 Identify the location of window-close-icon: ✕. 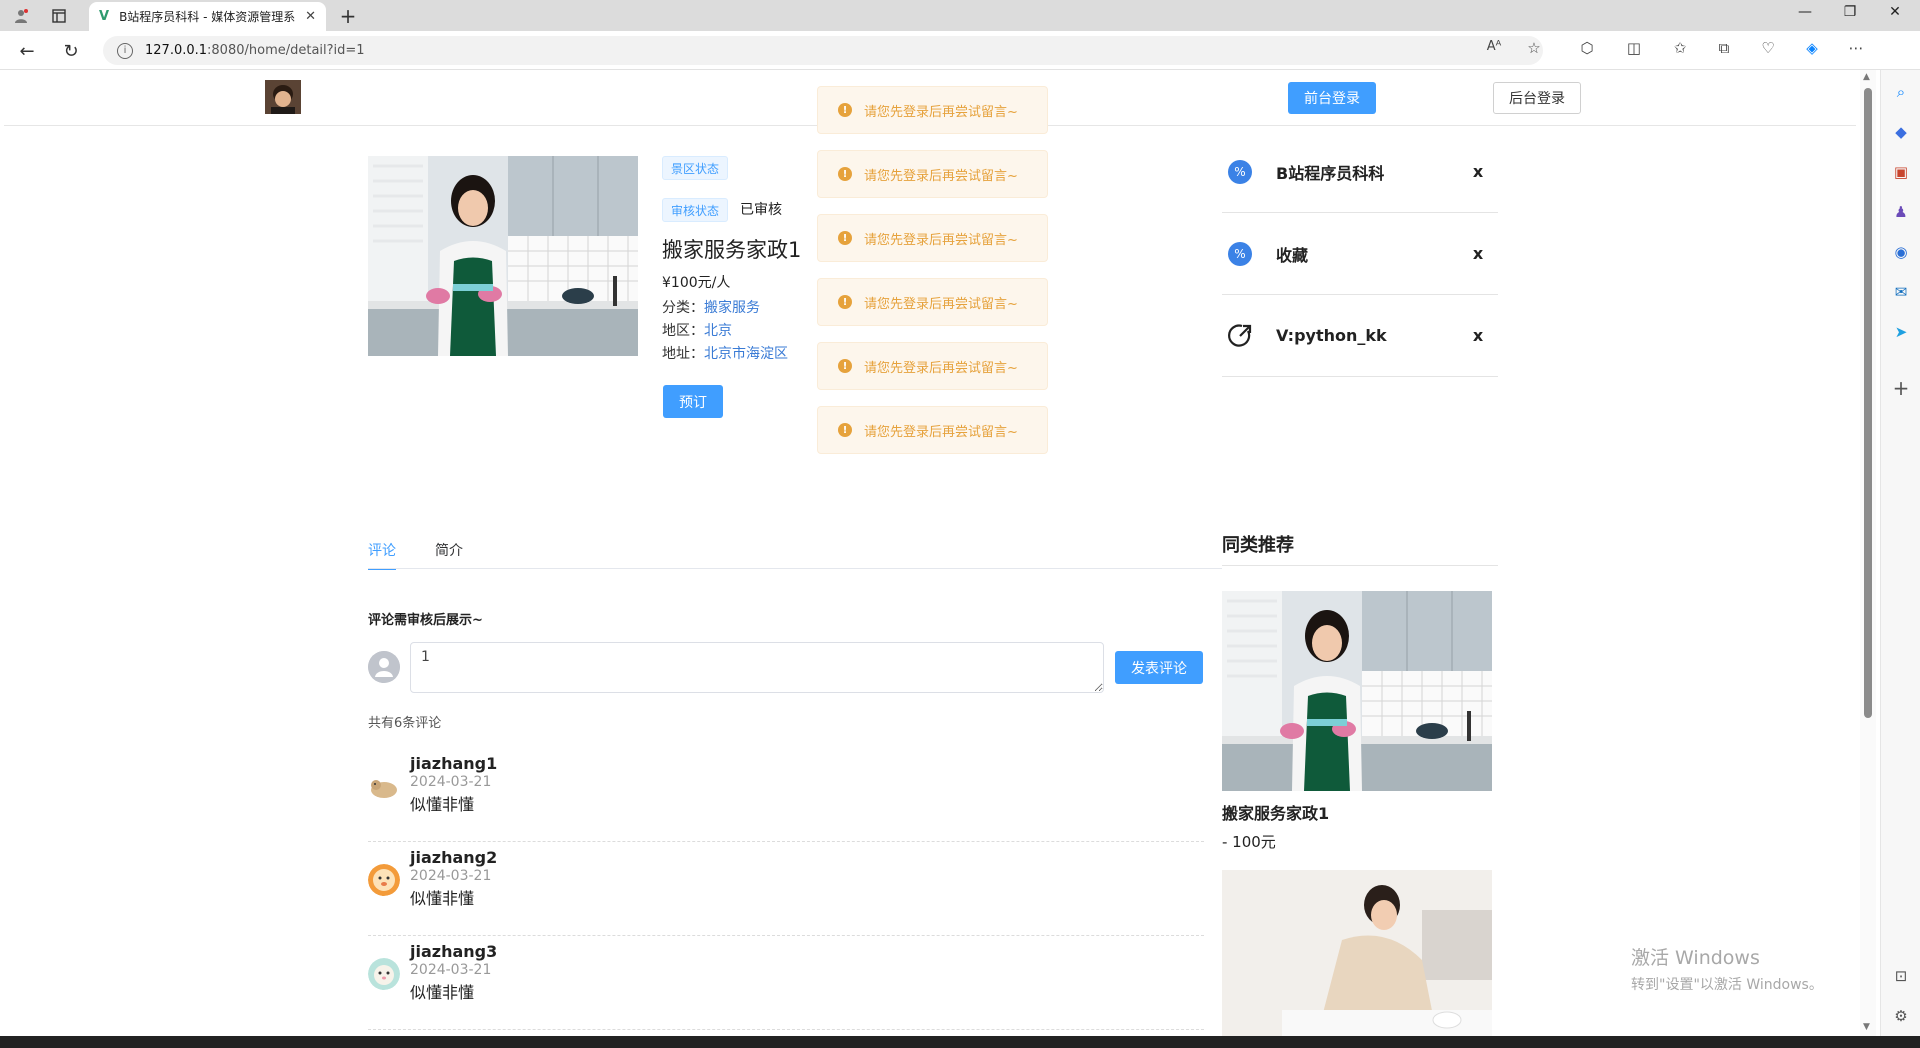
(1895, 12).